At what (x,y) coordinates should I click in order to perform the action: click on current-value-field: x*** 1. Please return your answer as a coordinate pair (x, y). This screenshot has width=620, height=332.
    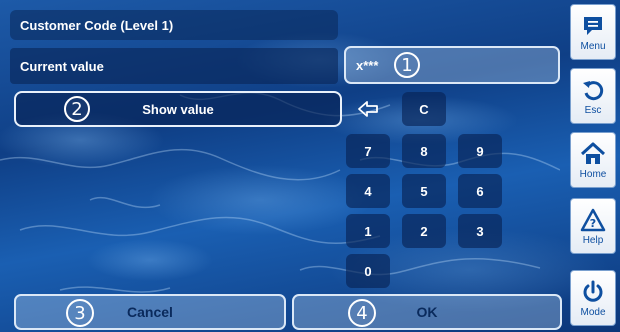
    Looking at the image, I should click on (452, 65).